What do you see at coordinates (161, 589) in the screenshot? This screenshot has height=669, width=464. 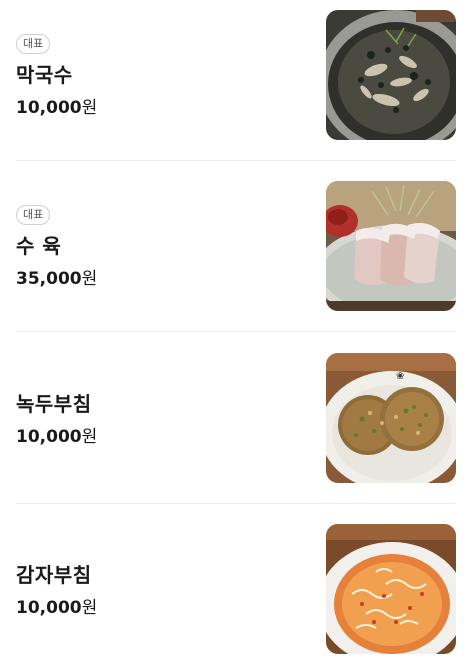 I see `menu-item-info: 감자부침 10,000원` at bounding box center [161, 589].